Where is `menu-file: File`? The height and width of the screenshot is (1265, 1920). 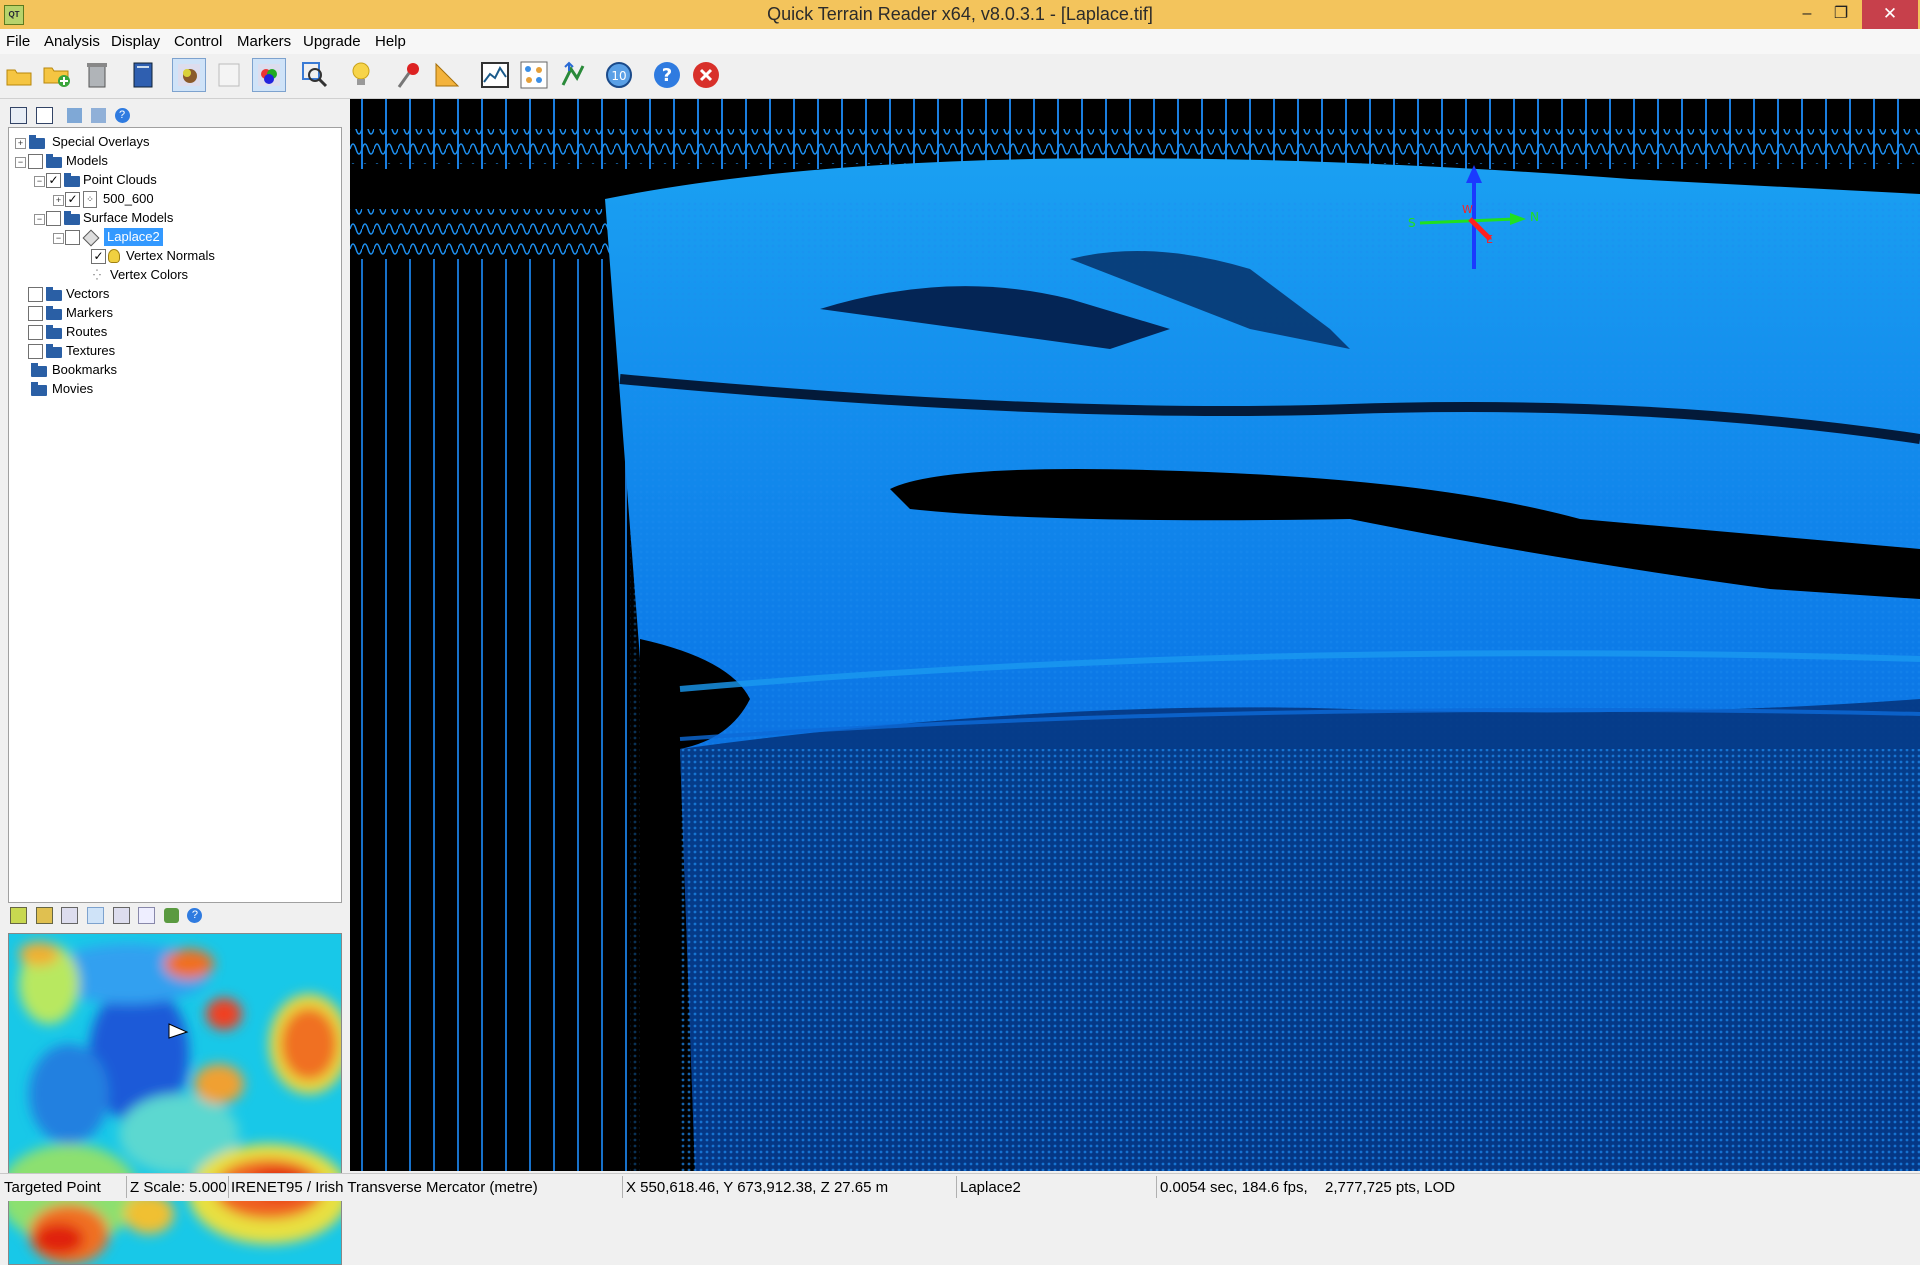 menu-file: File is located at coordinates (18, 41).